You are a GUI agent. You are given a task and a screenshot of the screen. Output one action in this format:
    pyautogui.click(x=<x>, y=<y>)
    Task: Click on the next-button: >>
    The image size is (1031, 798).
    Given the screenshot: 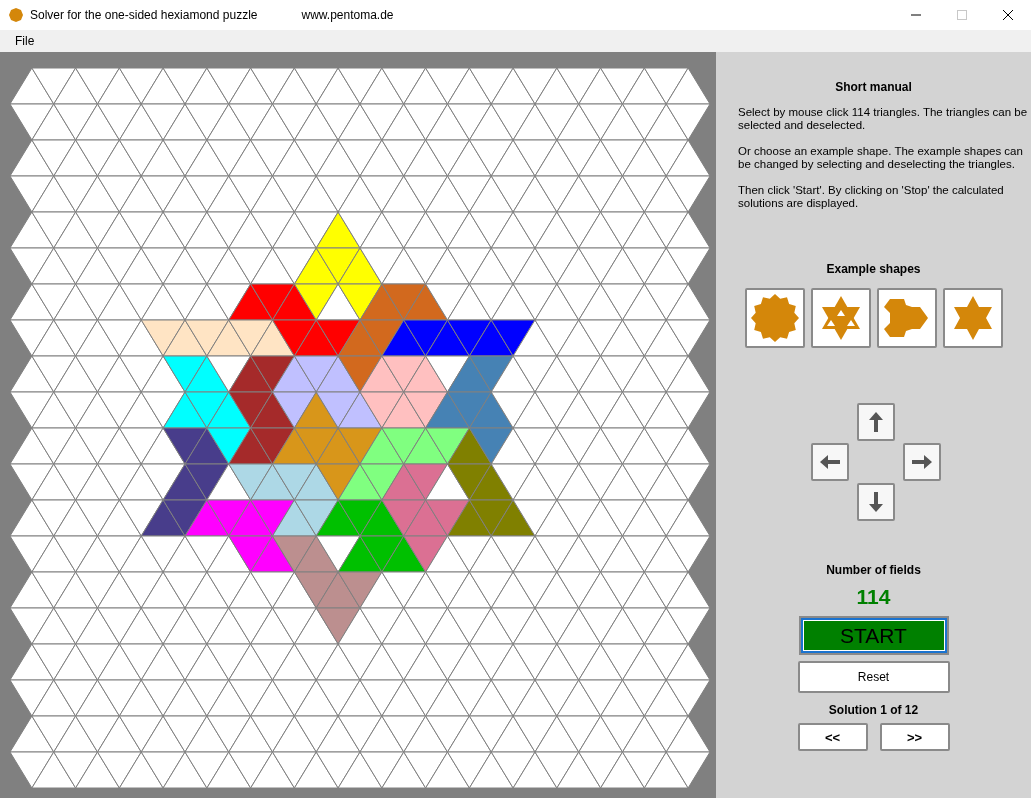 What is the action you would take?
    pyautogui.click(x=914, y=737)
    